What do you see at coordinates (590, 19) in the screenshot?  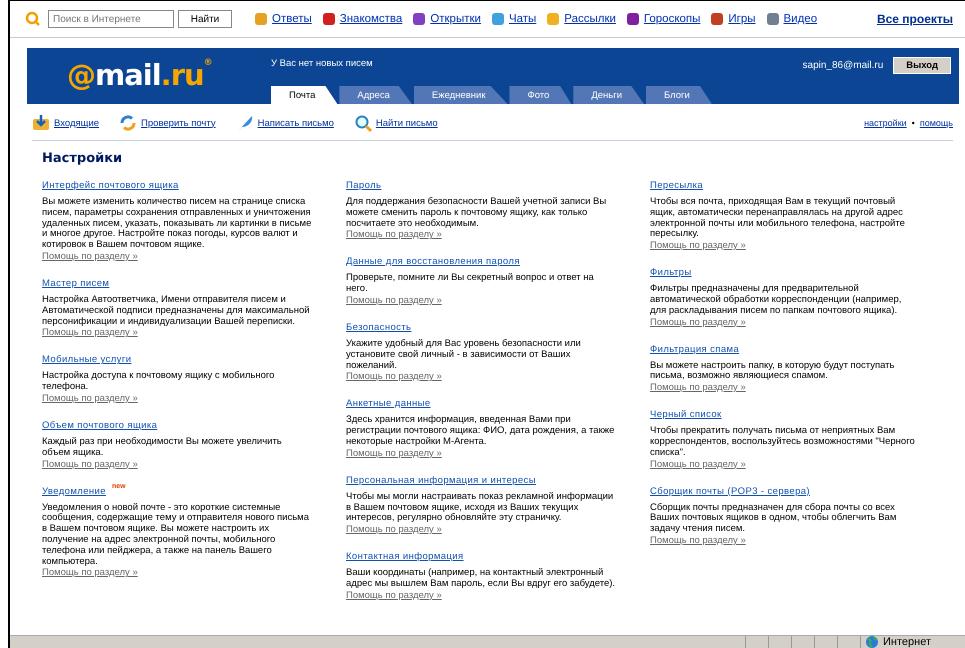 I see `project-link: Рассылки` at bounding box center [590, 19].